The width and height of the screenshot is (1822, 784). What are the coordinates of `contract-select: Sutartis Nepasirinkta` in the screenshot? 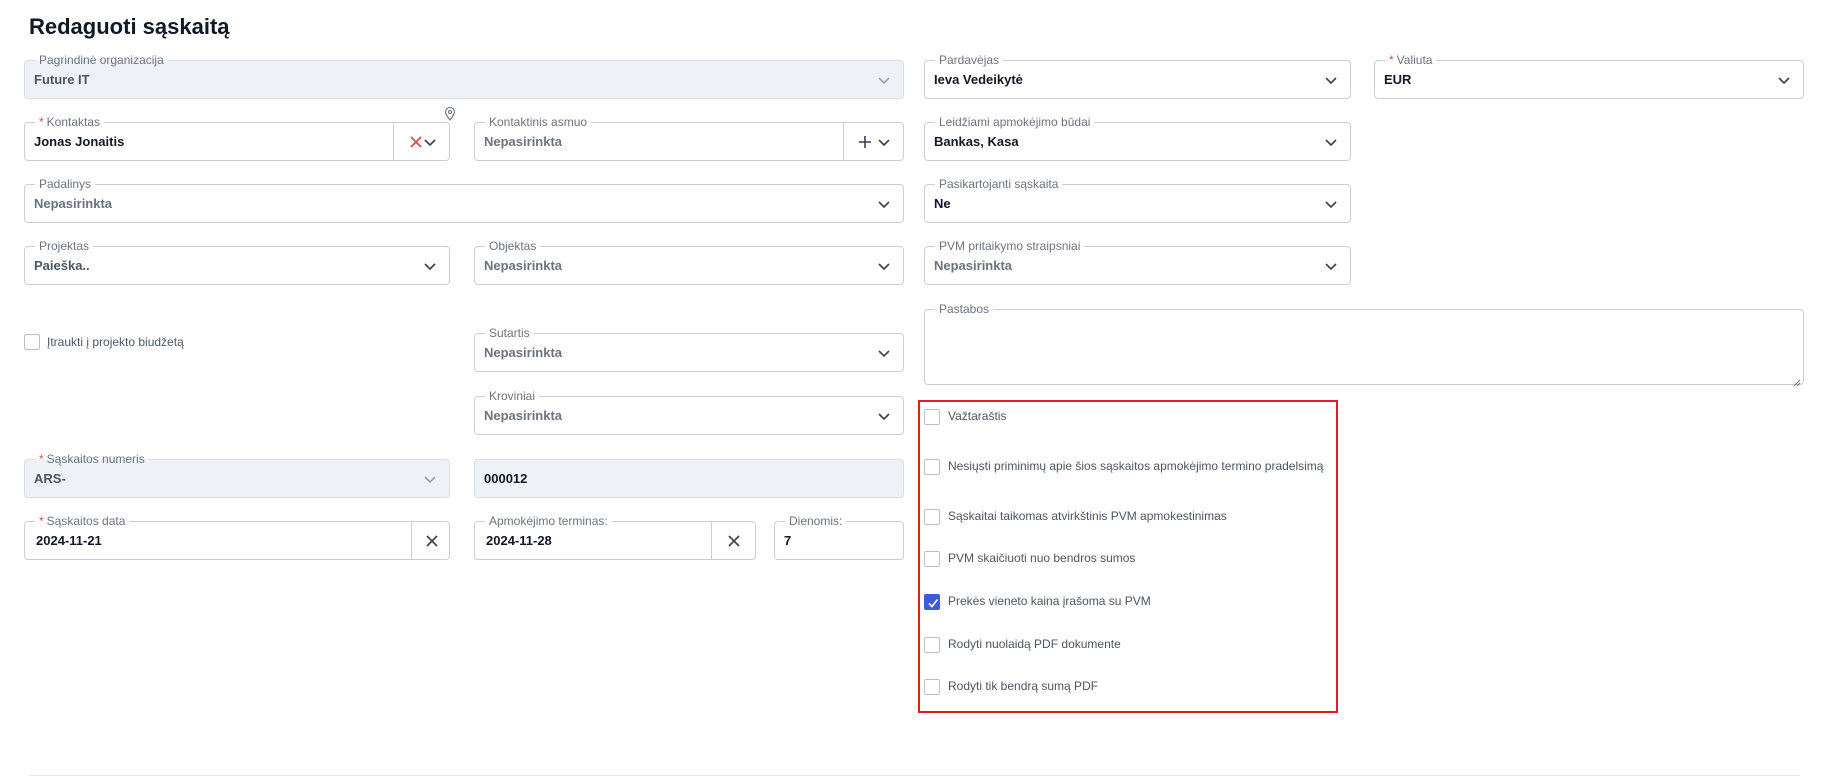 It's located at (689, 349).